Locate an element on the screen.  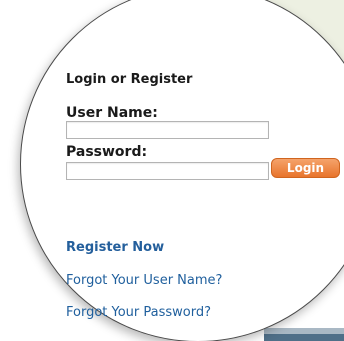
username-input is located at coordinates (167, 130).